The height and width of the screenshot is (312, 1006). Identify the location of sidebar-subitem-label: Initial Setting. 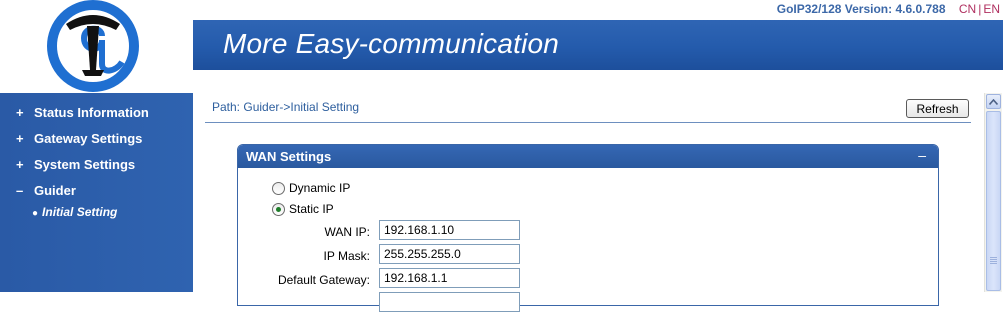
(80, 212).